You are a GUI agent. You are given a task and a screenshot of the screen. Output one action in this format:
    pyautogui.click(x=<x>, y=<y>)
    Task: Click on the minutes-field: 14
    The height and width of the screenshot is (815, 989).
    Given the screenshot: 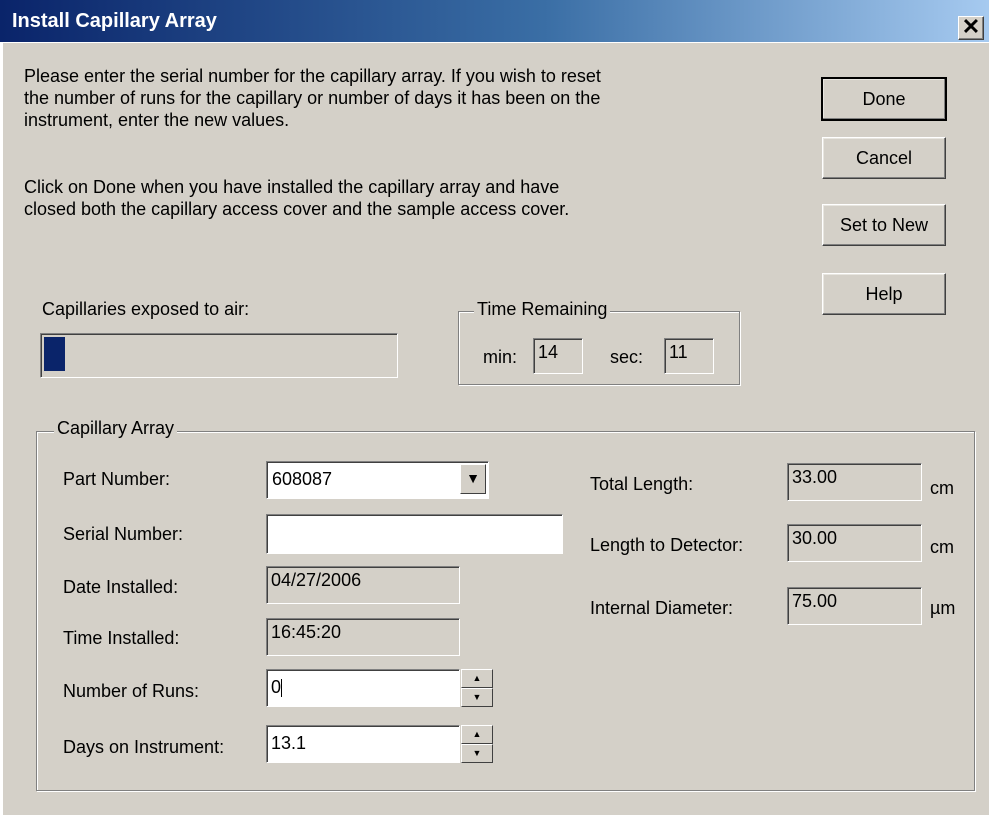 What is the action you would take?
    pyautogui.click(x=558, y=356)
    